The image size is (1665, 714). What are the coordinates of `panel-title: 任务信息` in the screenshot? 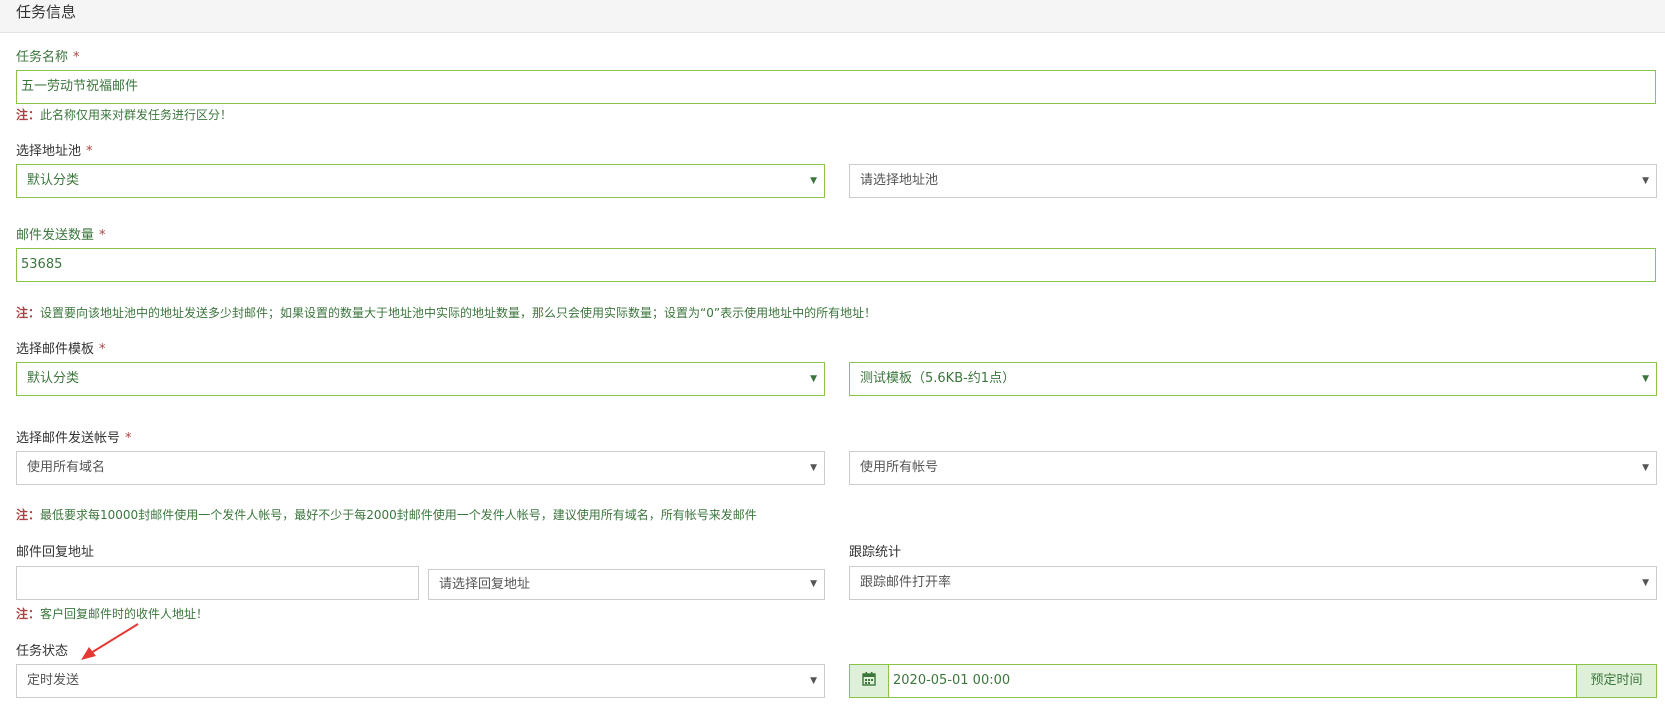 It's located at (46, 12).